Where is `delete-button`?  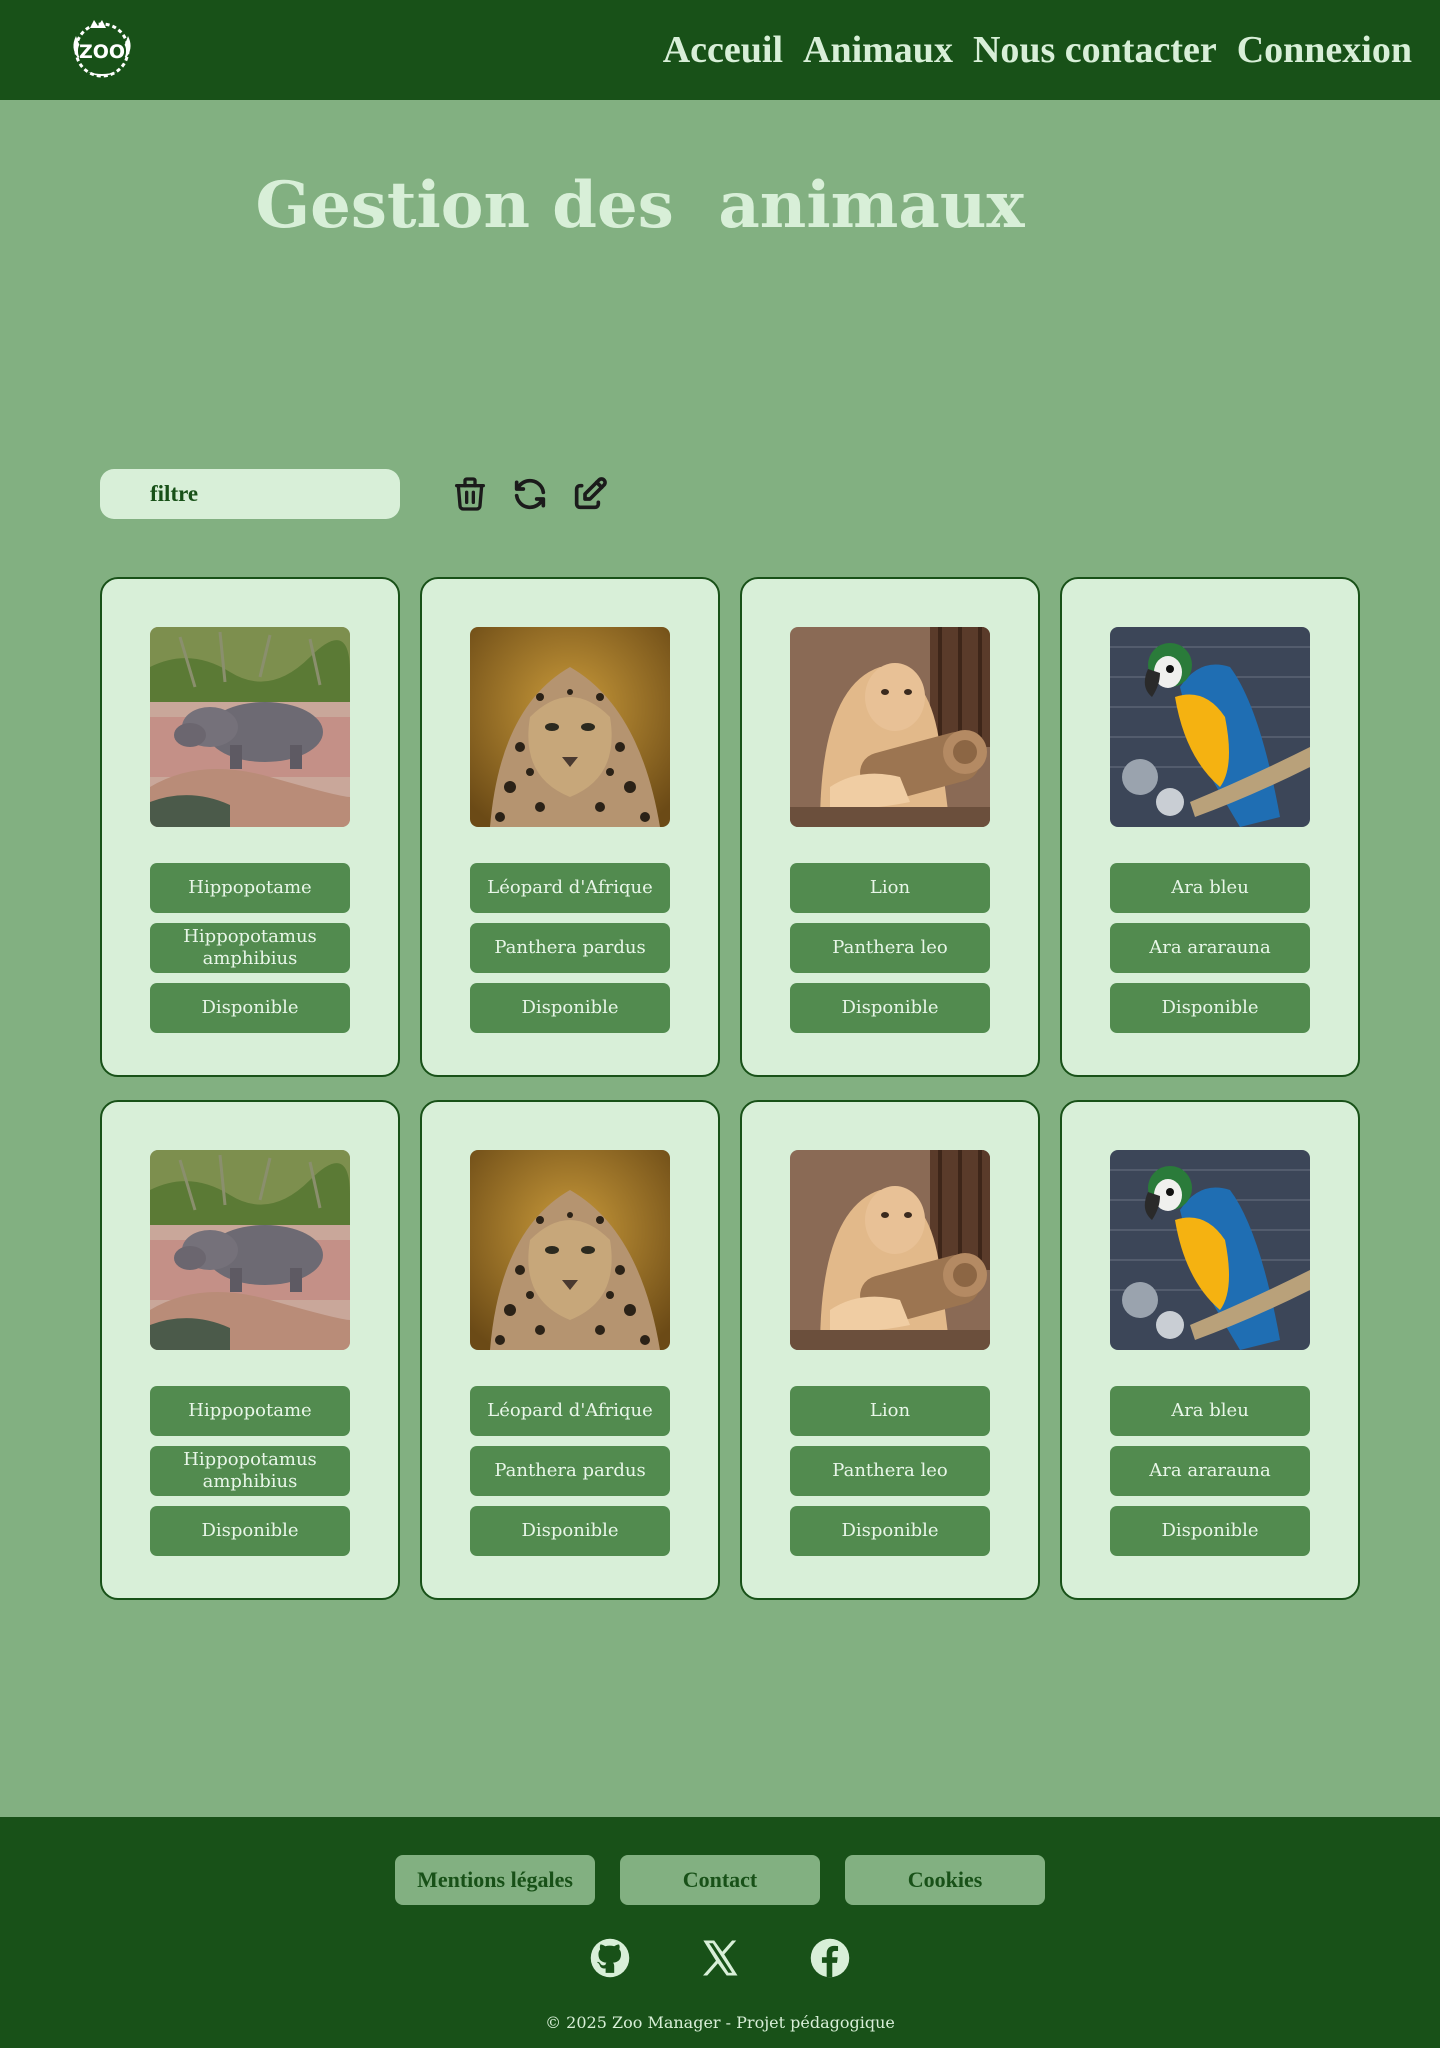 delete-button is located at coordinates (470, 494).